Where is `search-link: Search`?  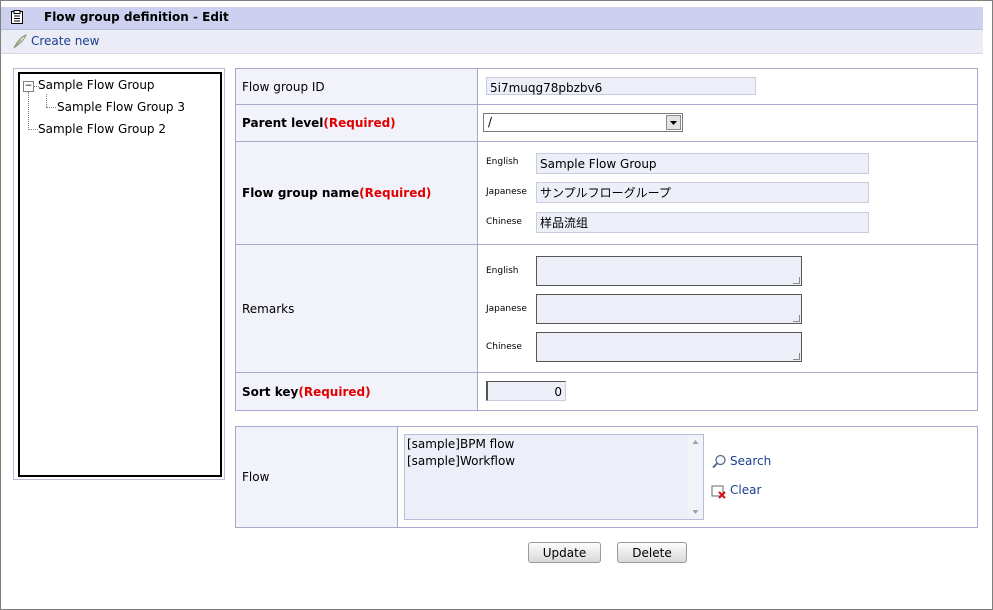
search-link: Search is located at coordinates (750, 461).